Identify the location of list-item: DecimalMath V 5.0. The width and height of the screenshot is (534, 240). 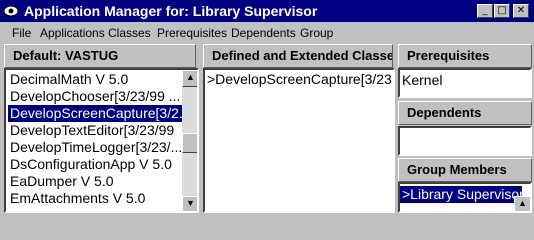
(69, 79).